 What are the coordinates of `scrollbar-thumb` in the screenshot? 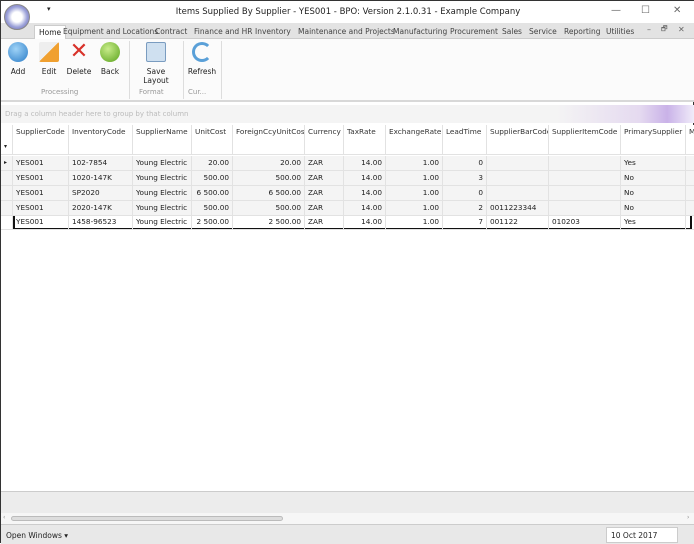 It's located at (147, 518).